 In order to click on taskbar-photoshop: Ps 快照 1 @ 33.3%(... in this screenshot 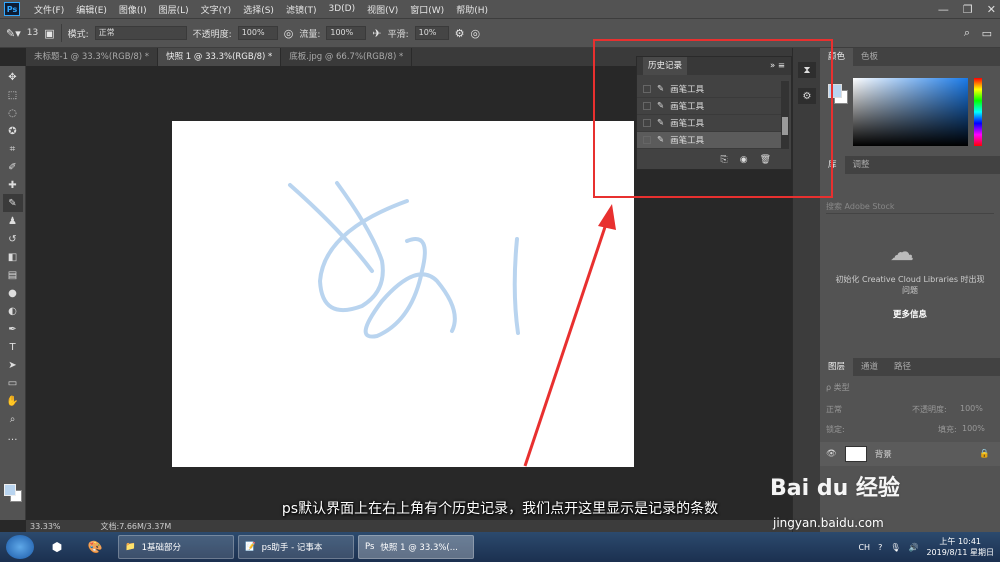, I will do `click(416, 547)`.